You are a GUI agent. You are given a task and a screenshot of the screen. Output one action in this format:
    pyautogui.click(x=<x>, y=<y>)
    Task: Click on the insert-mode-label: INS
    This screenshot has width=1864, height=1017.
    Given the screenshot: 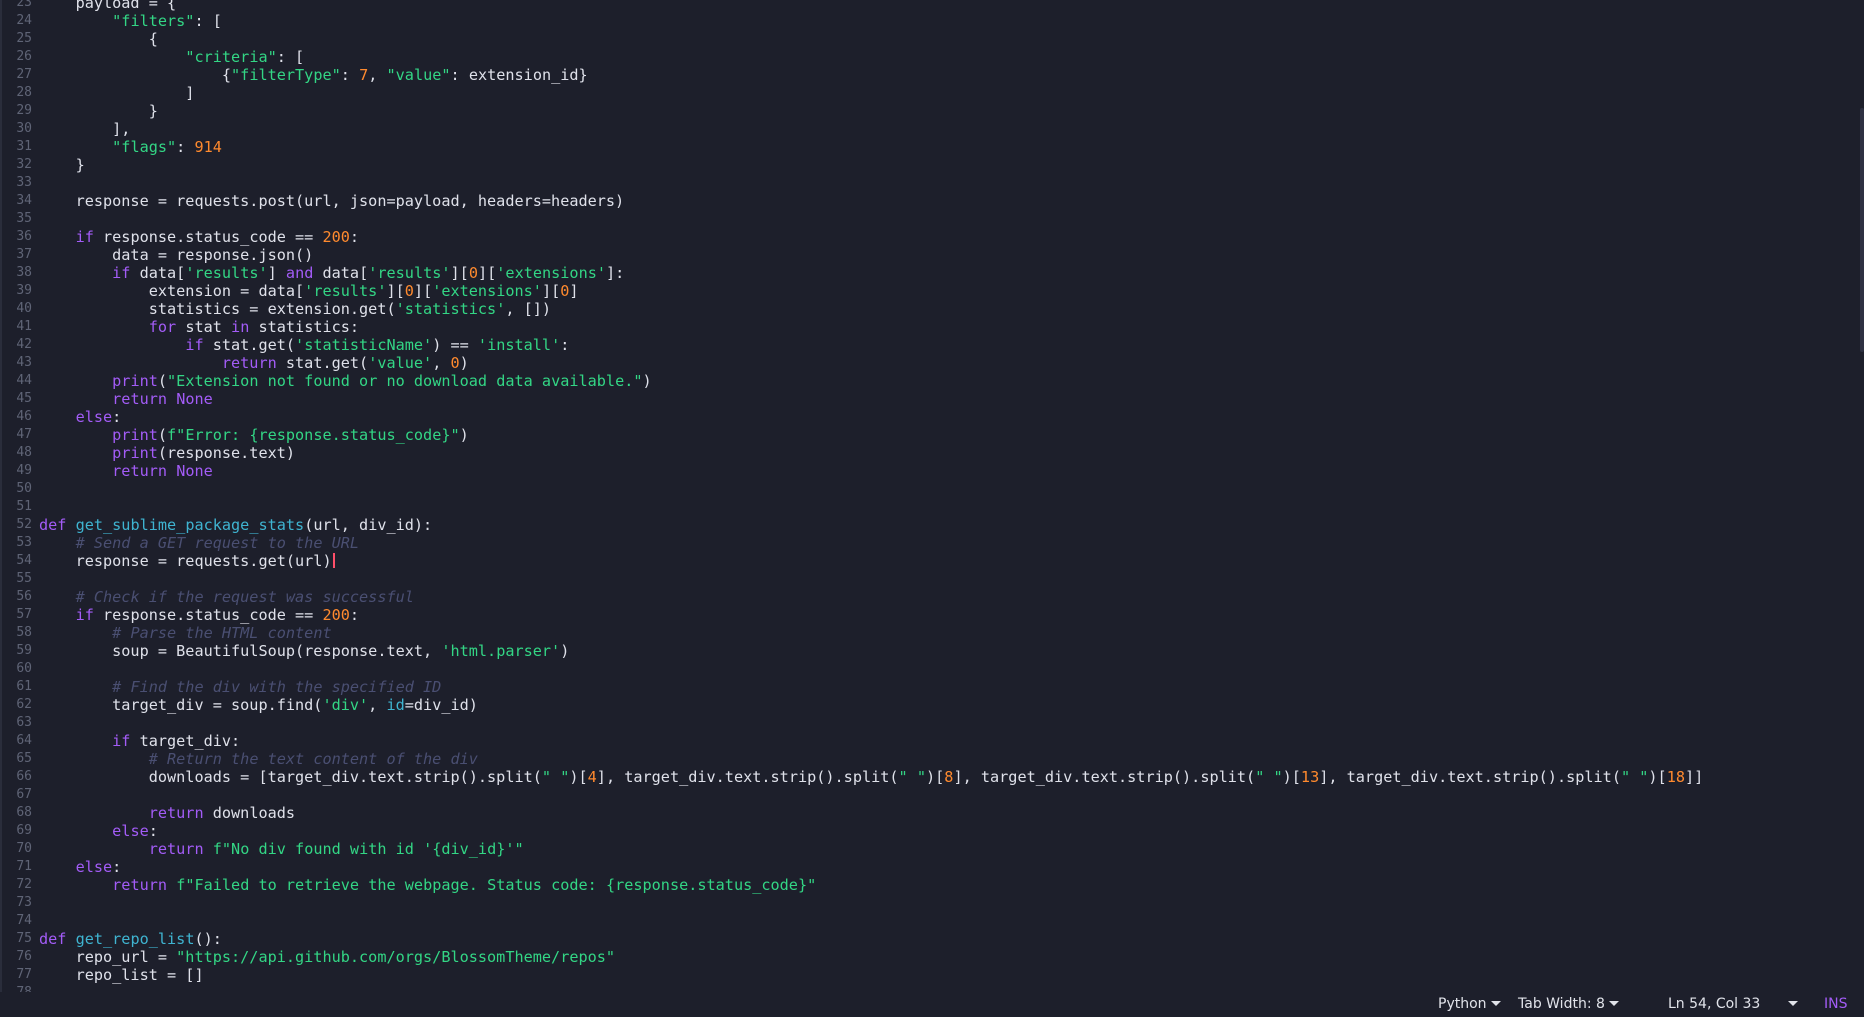 What is the action you would take?
    pyautogui.click(x=1836, y=1004)
    